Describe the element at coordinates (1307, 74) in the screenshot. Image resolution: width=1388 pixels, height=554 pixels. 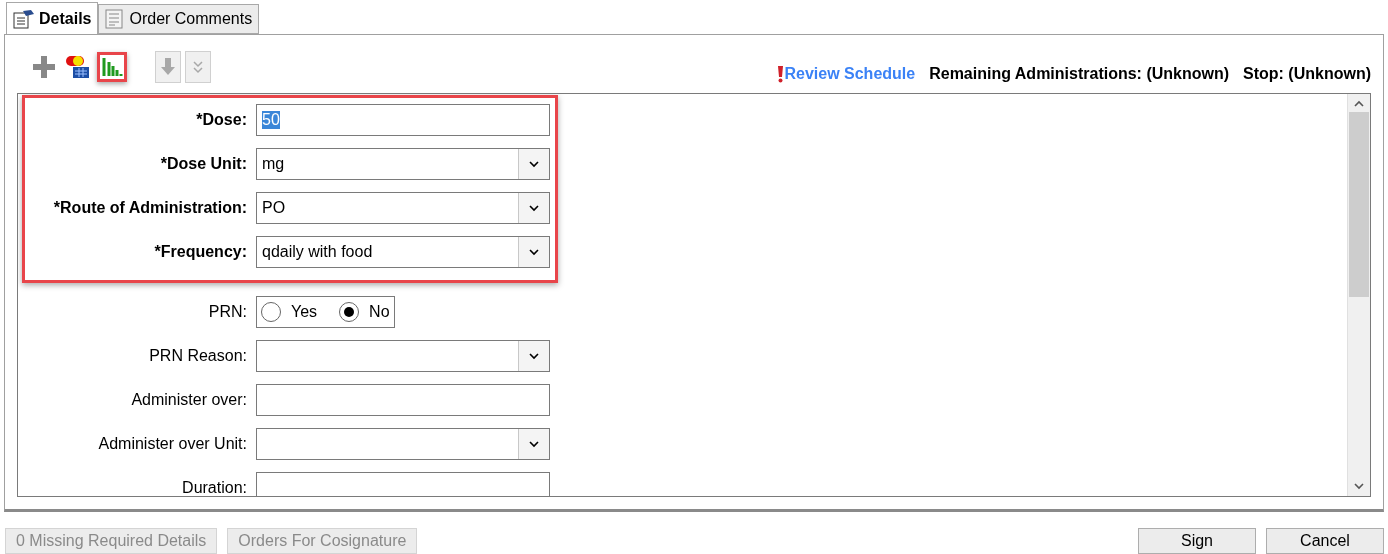
I see `stop-text: Stop: (Unknown)` at that location.